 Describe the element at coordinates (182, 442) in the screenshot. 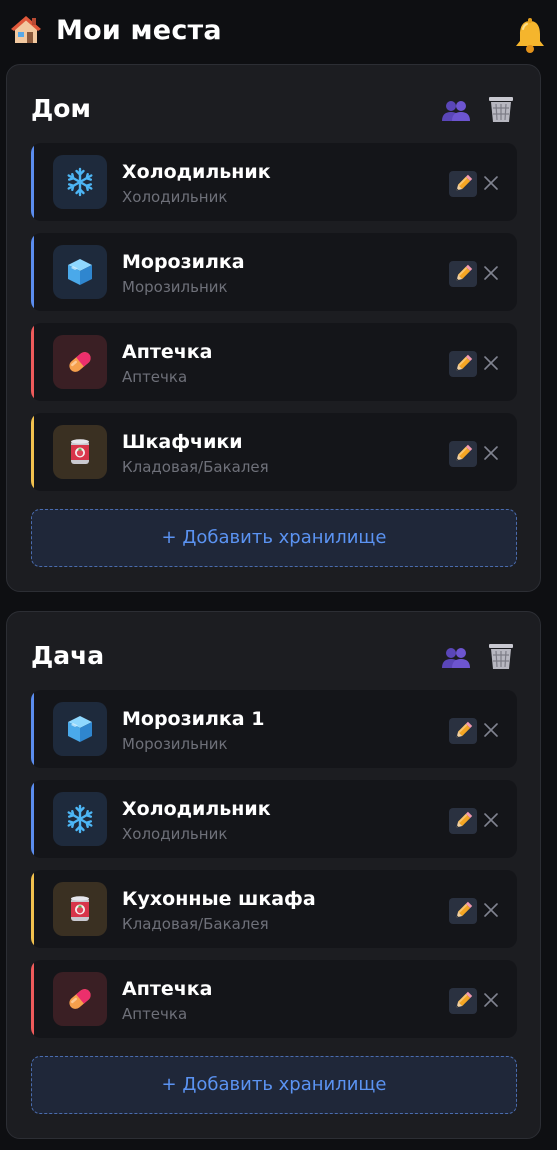

I see `storage-name: Шкафчики` at that location.